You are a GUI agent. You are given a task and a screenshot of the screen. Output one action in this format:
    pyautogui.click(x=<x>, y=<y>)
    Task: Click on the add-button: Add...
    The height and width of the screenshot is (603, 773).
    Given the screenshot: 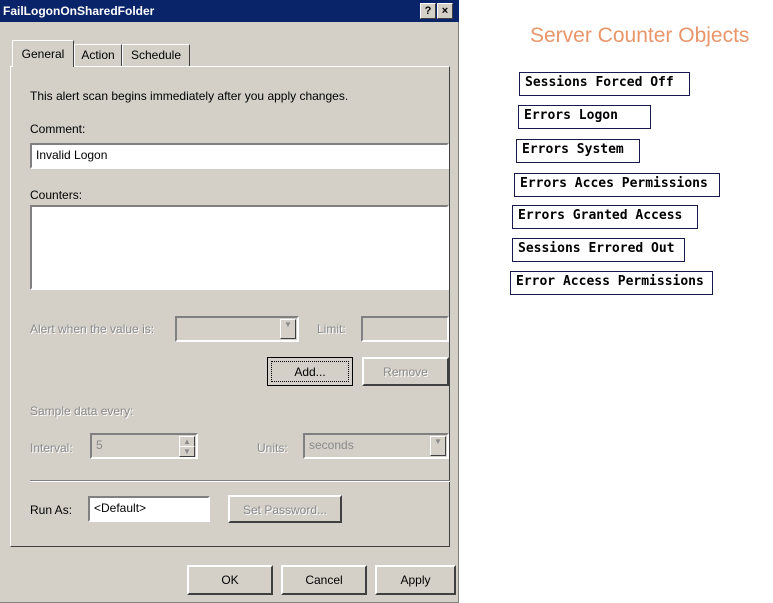 What is the action you would take?
    pyautogui.click(x=310, y=371)
    